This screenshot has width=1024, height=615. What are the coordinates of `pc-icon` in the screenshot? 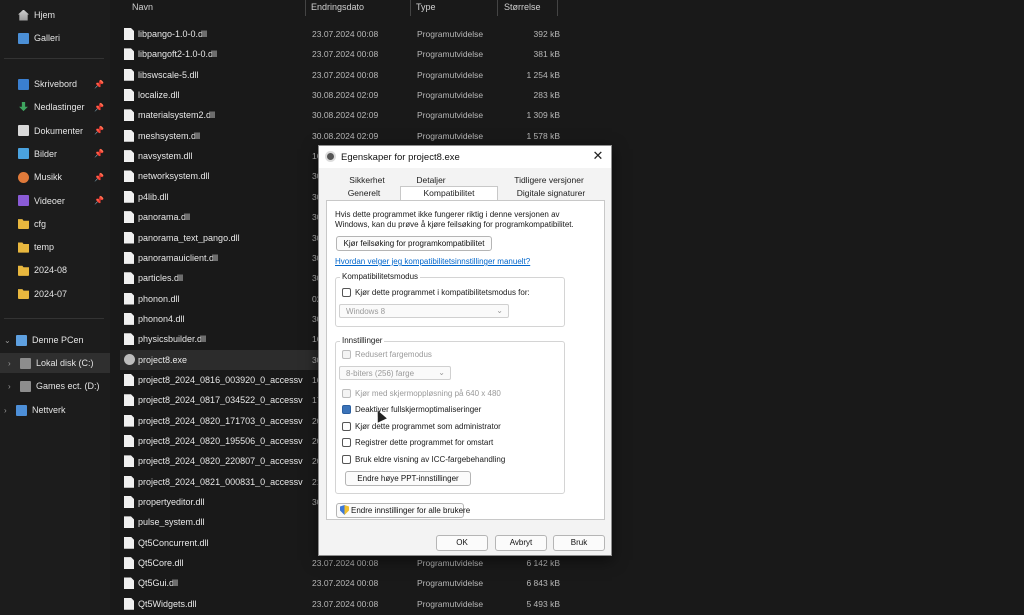 It's located at (21, 340).